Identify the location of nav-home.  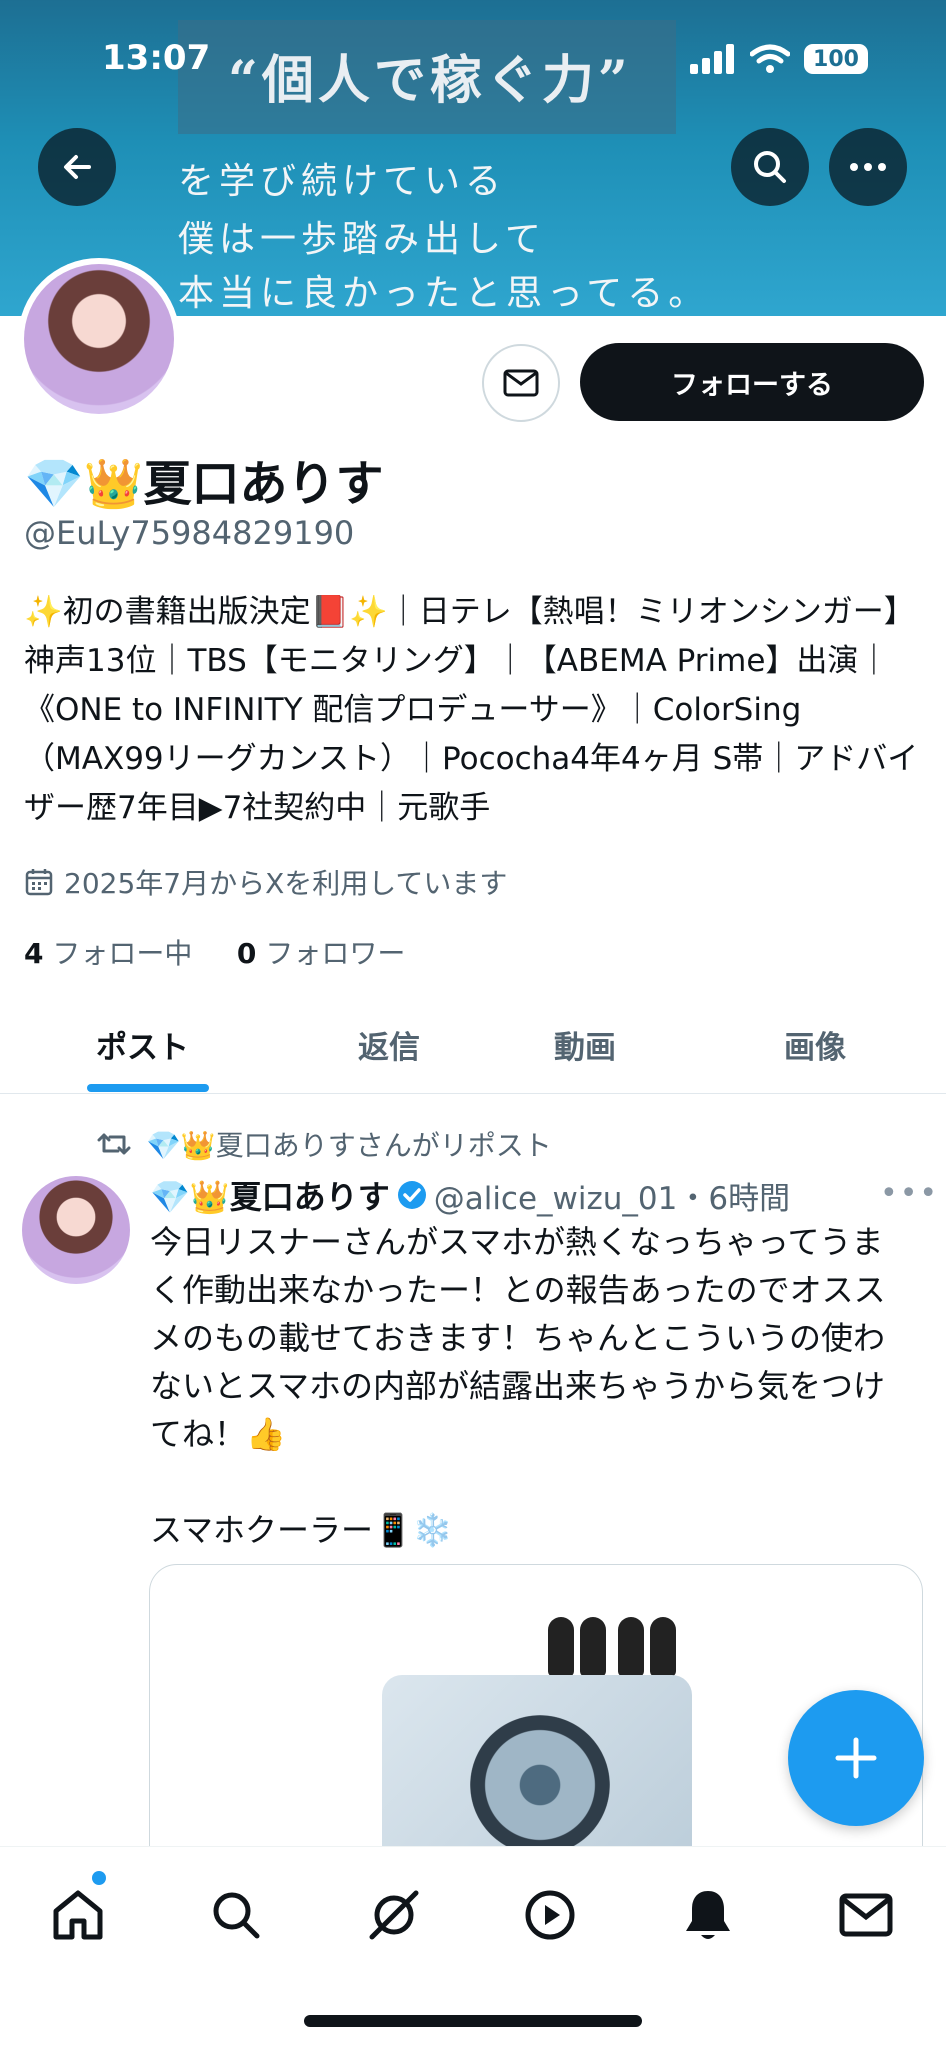
(78, 1915).